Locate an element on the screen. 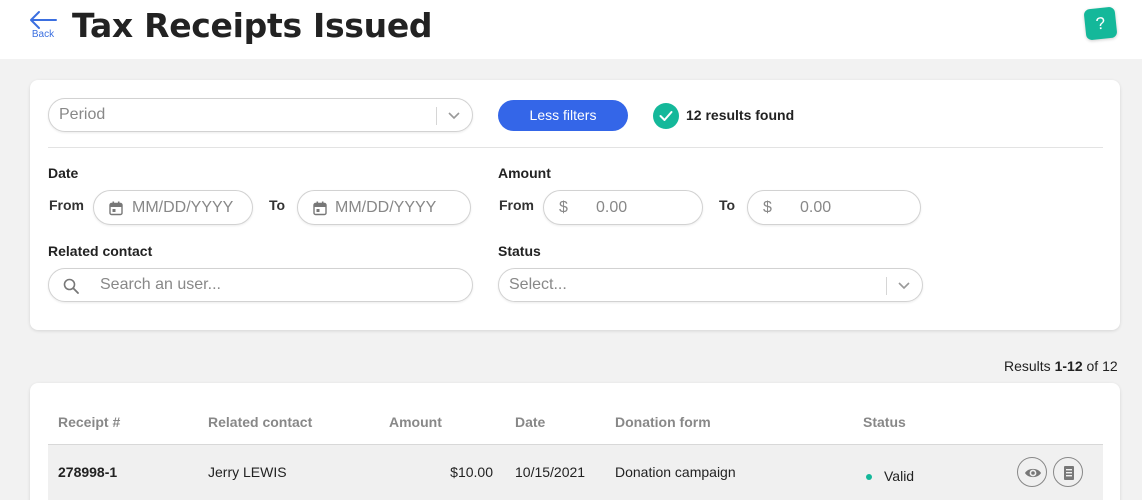 This screenshot has height=500, width=1142. date-from-label: From is located at coordinates (66, 205).